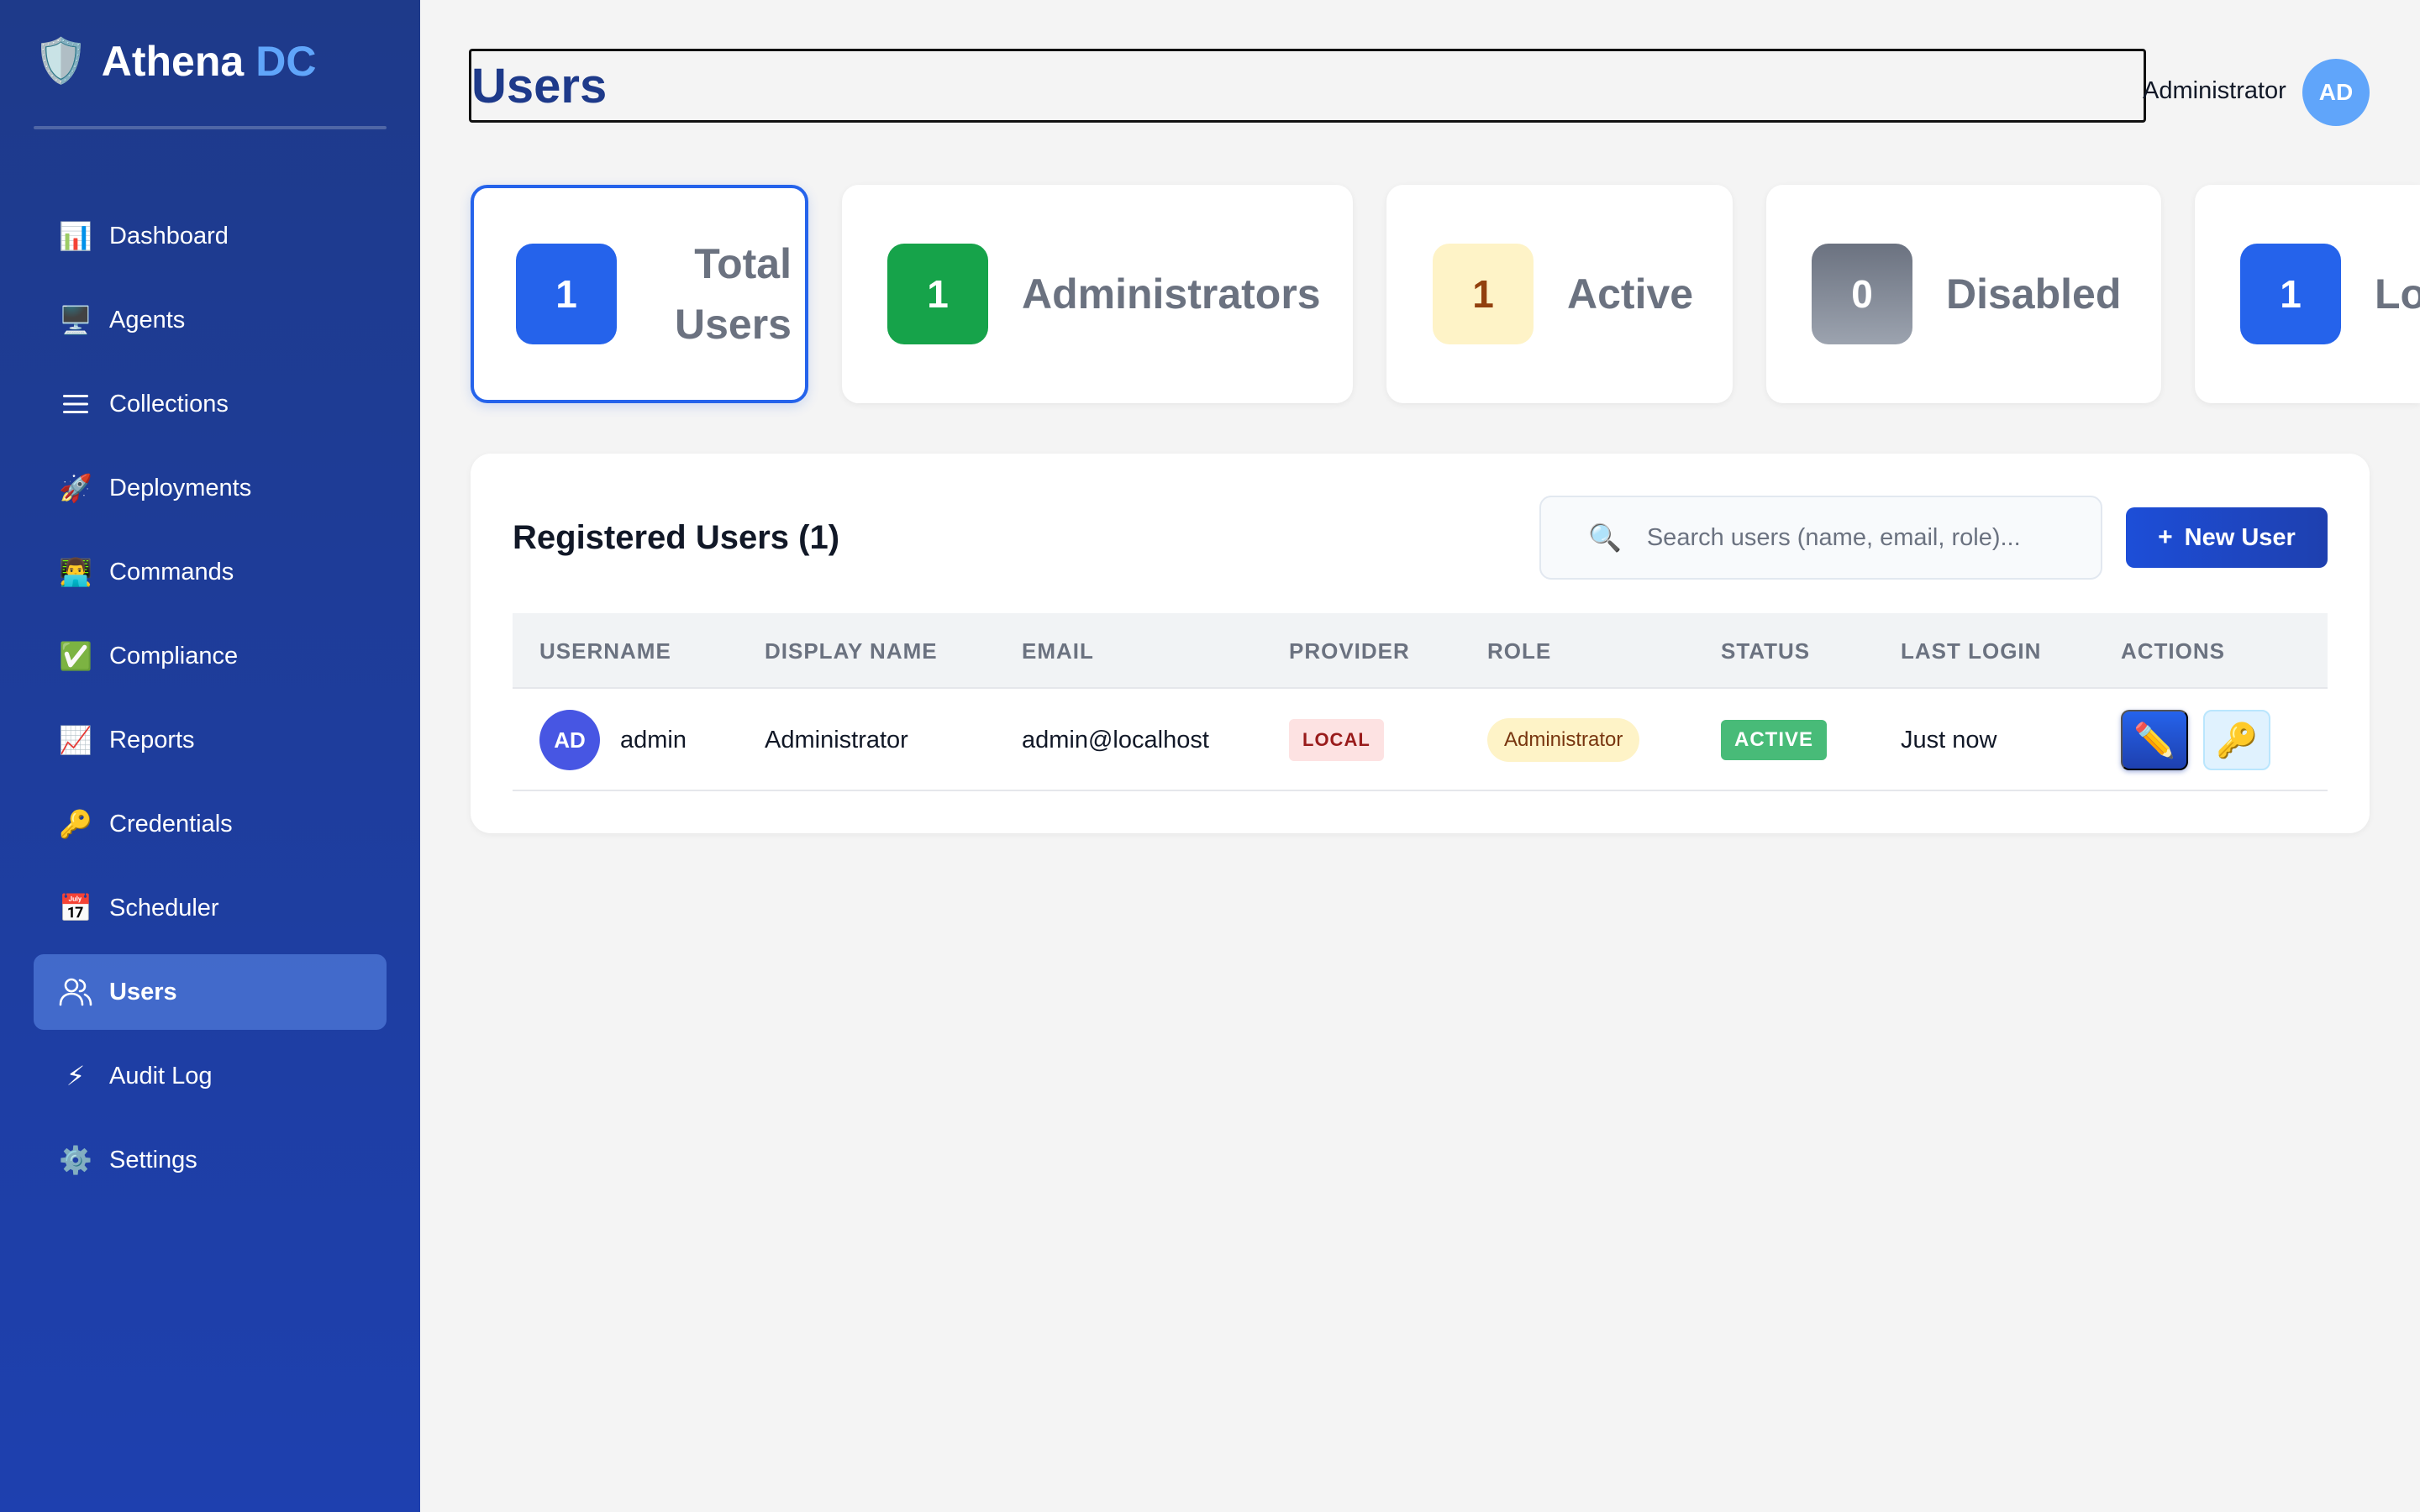 The image size is (2420, 1512). I want to click on stat-label: Total Users, so click(720, 294).